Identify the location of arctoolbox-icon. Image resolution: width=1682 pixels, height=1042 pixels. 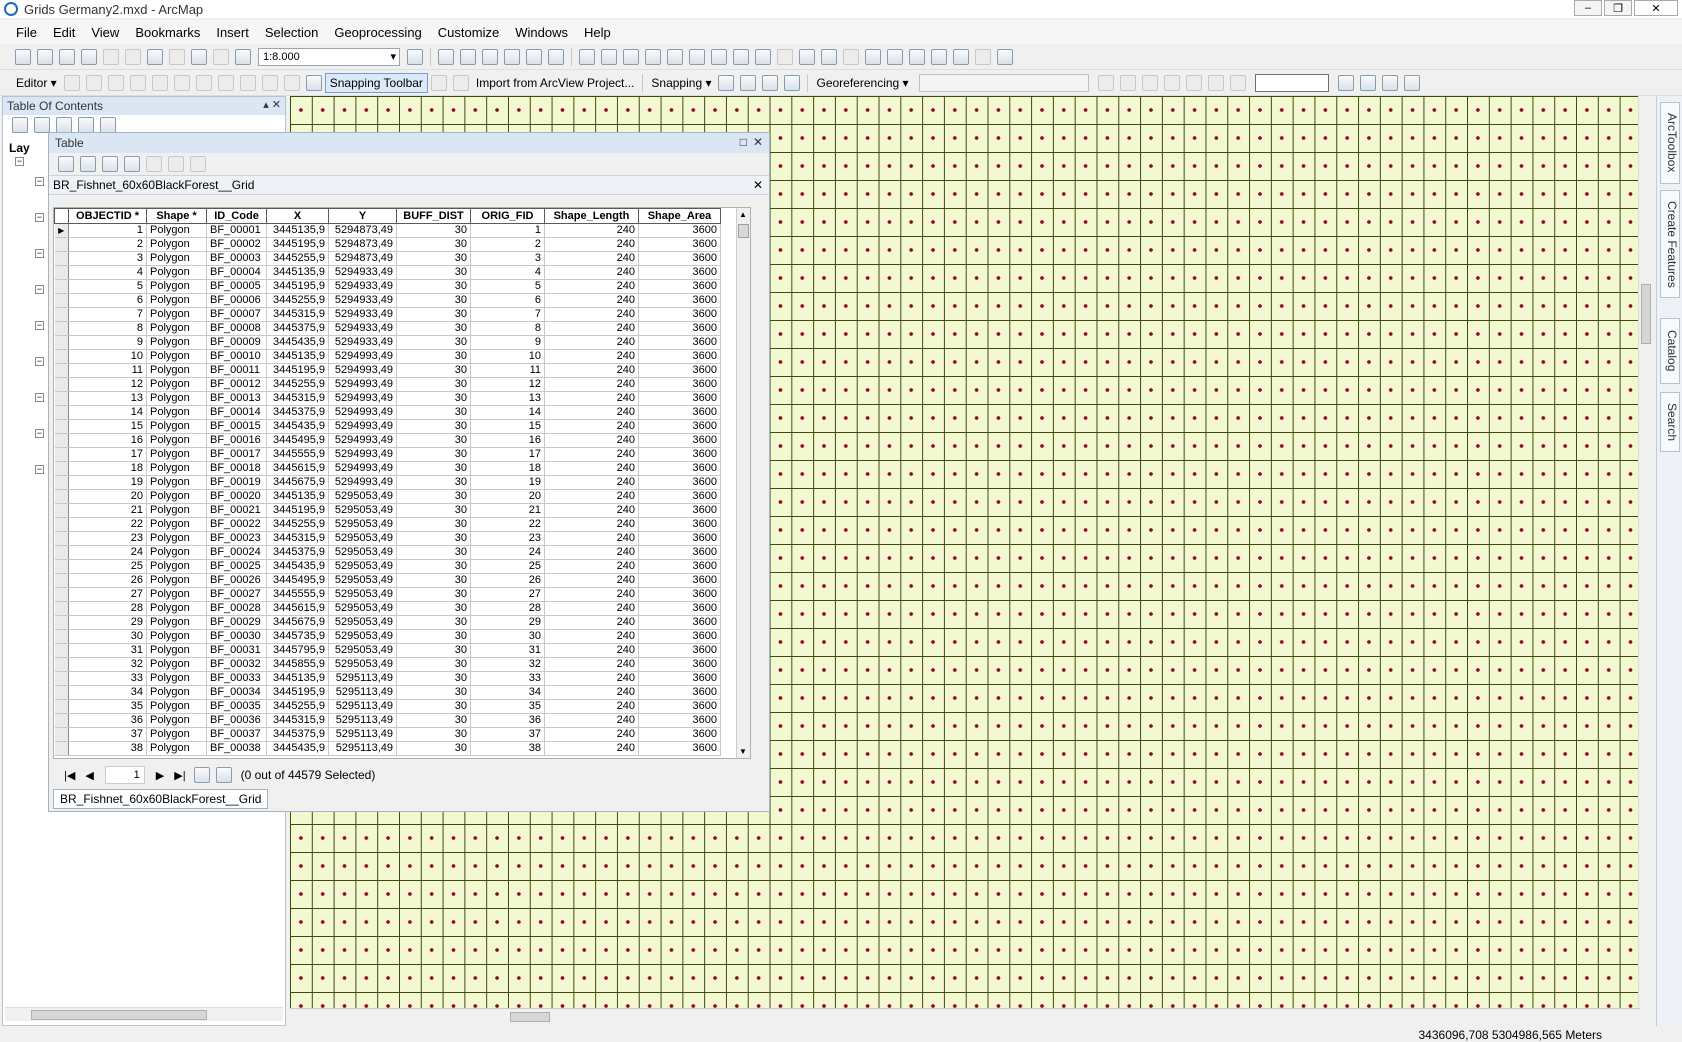
(512, 56).